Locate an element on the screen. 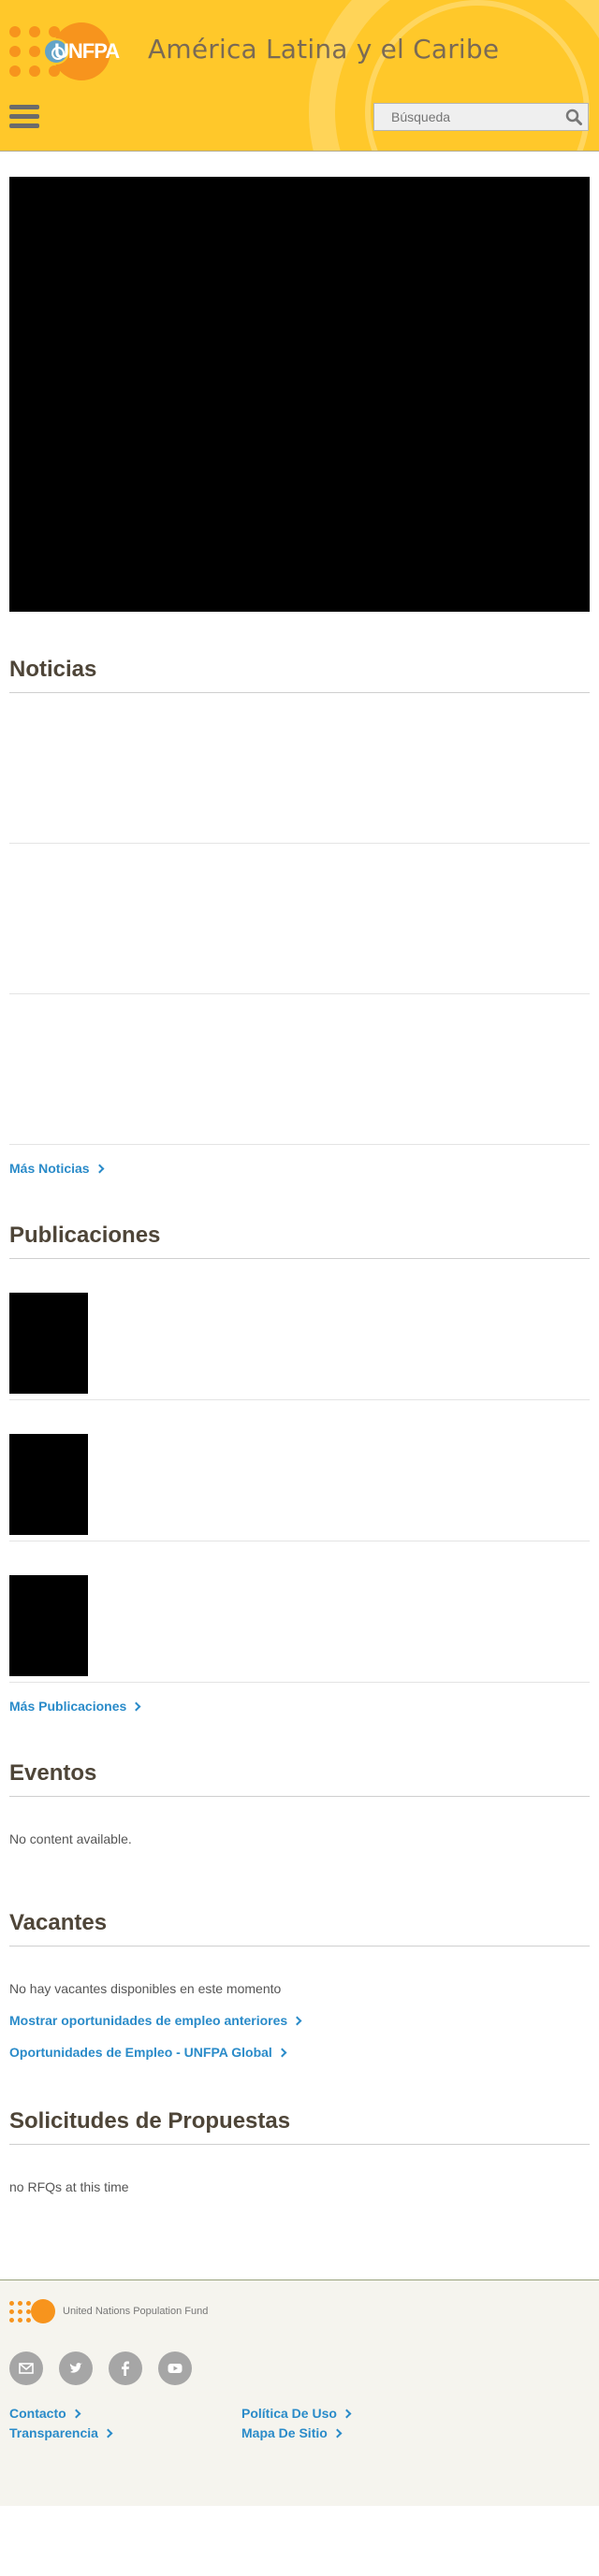 This screenshot has height=2576, width=599. magnifier-icon is located at coordinates (573, 117).